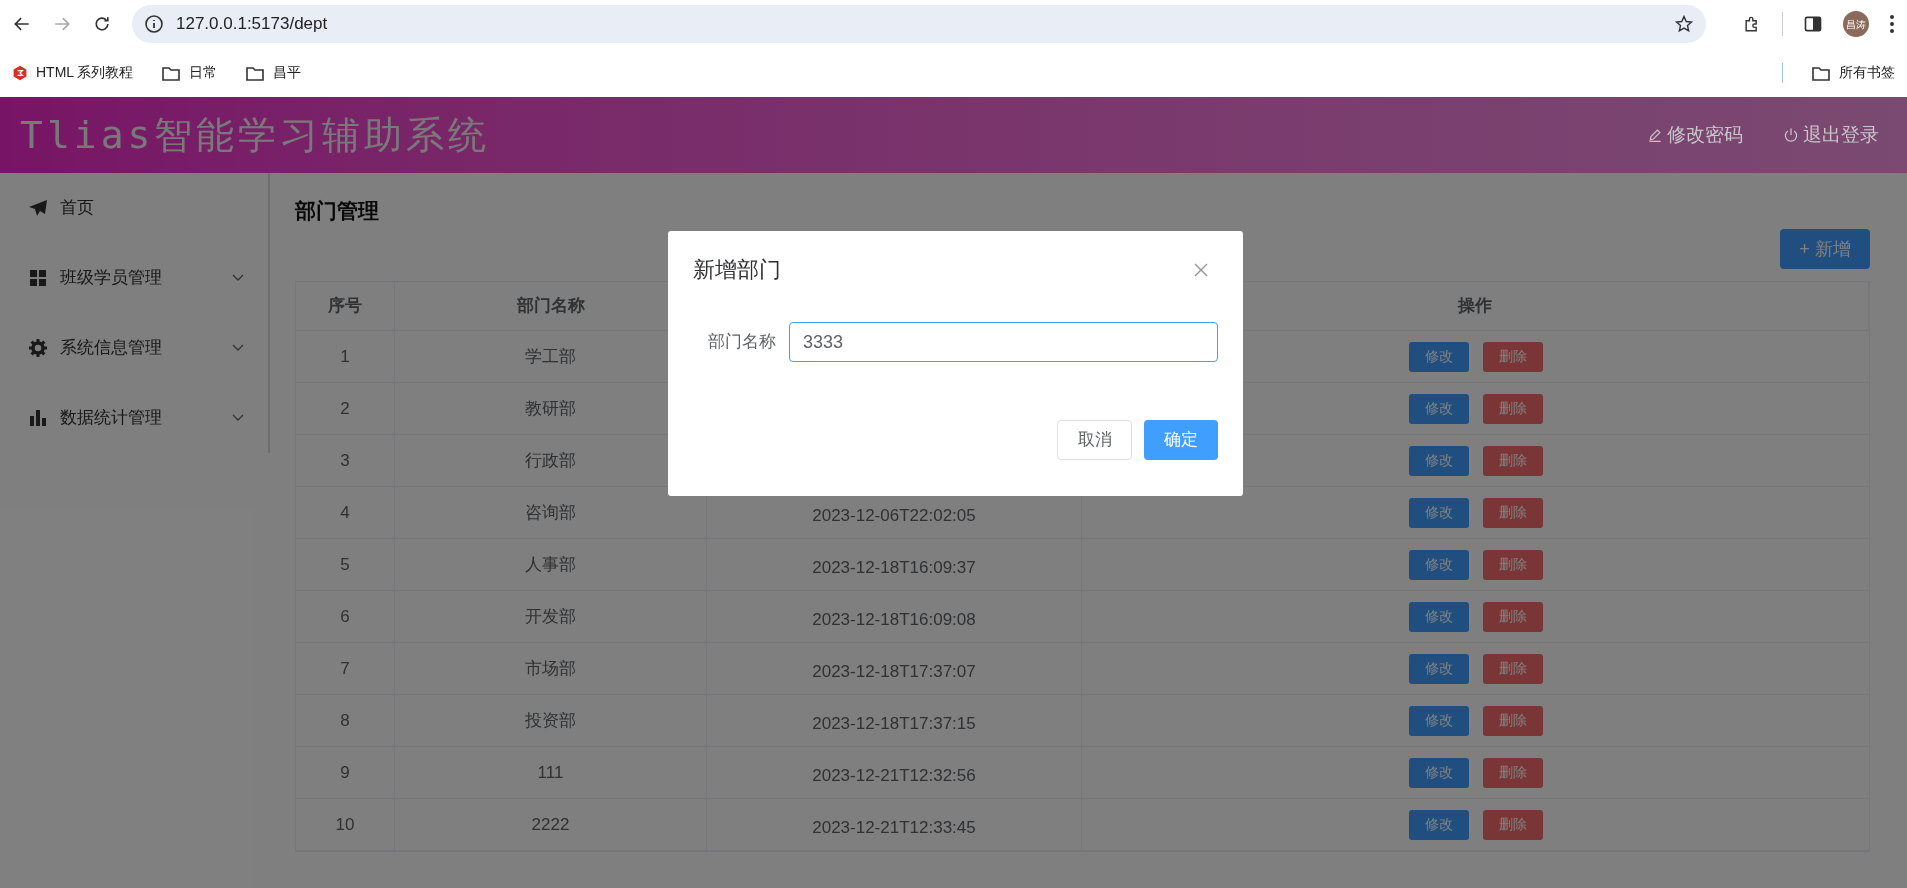 The image size is (1907, 888). Describe the element at coordinates (894, 720) in the screenshot. I see `table-cell: 2023-12-18T17:37:15` at that location.